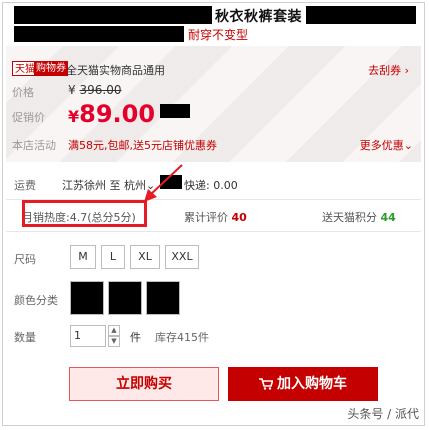 This screenshot has width=429, height=430. I want to click on original-price: ¥ 396.00, so click(94, 90).